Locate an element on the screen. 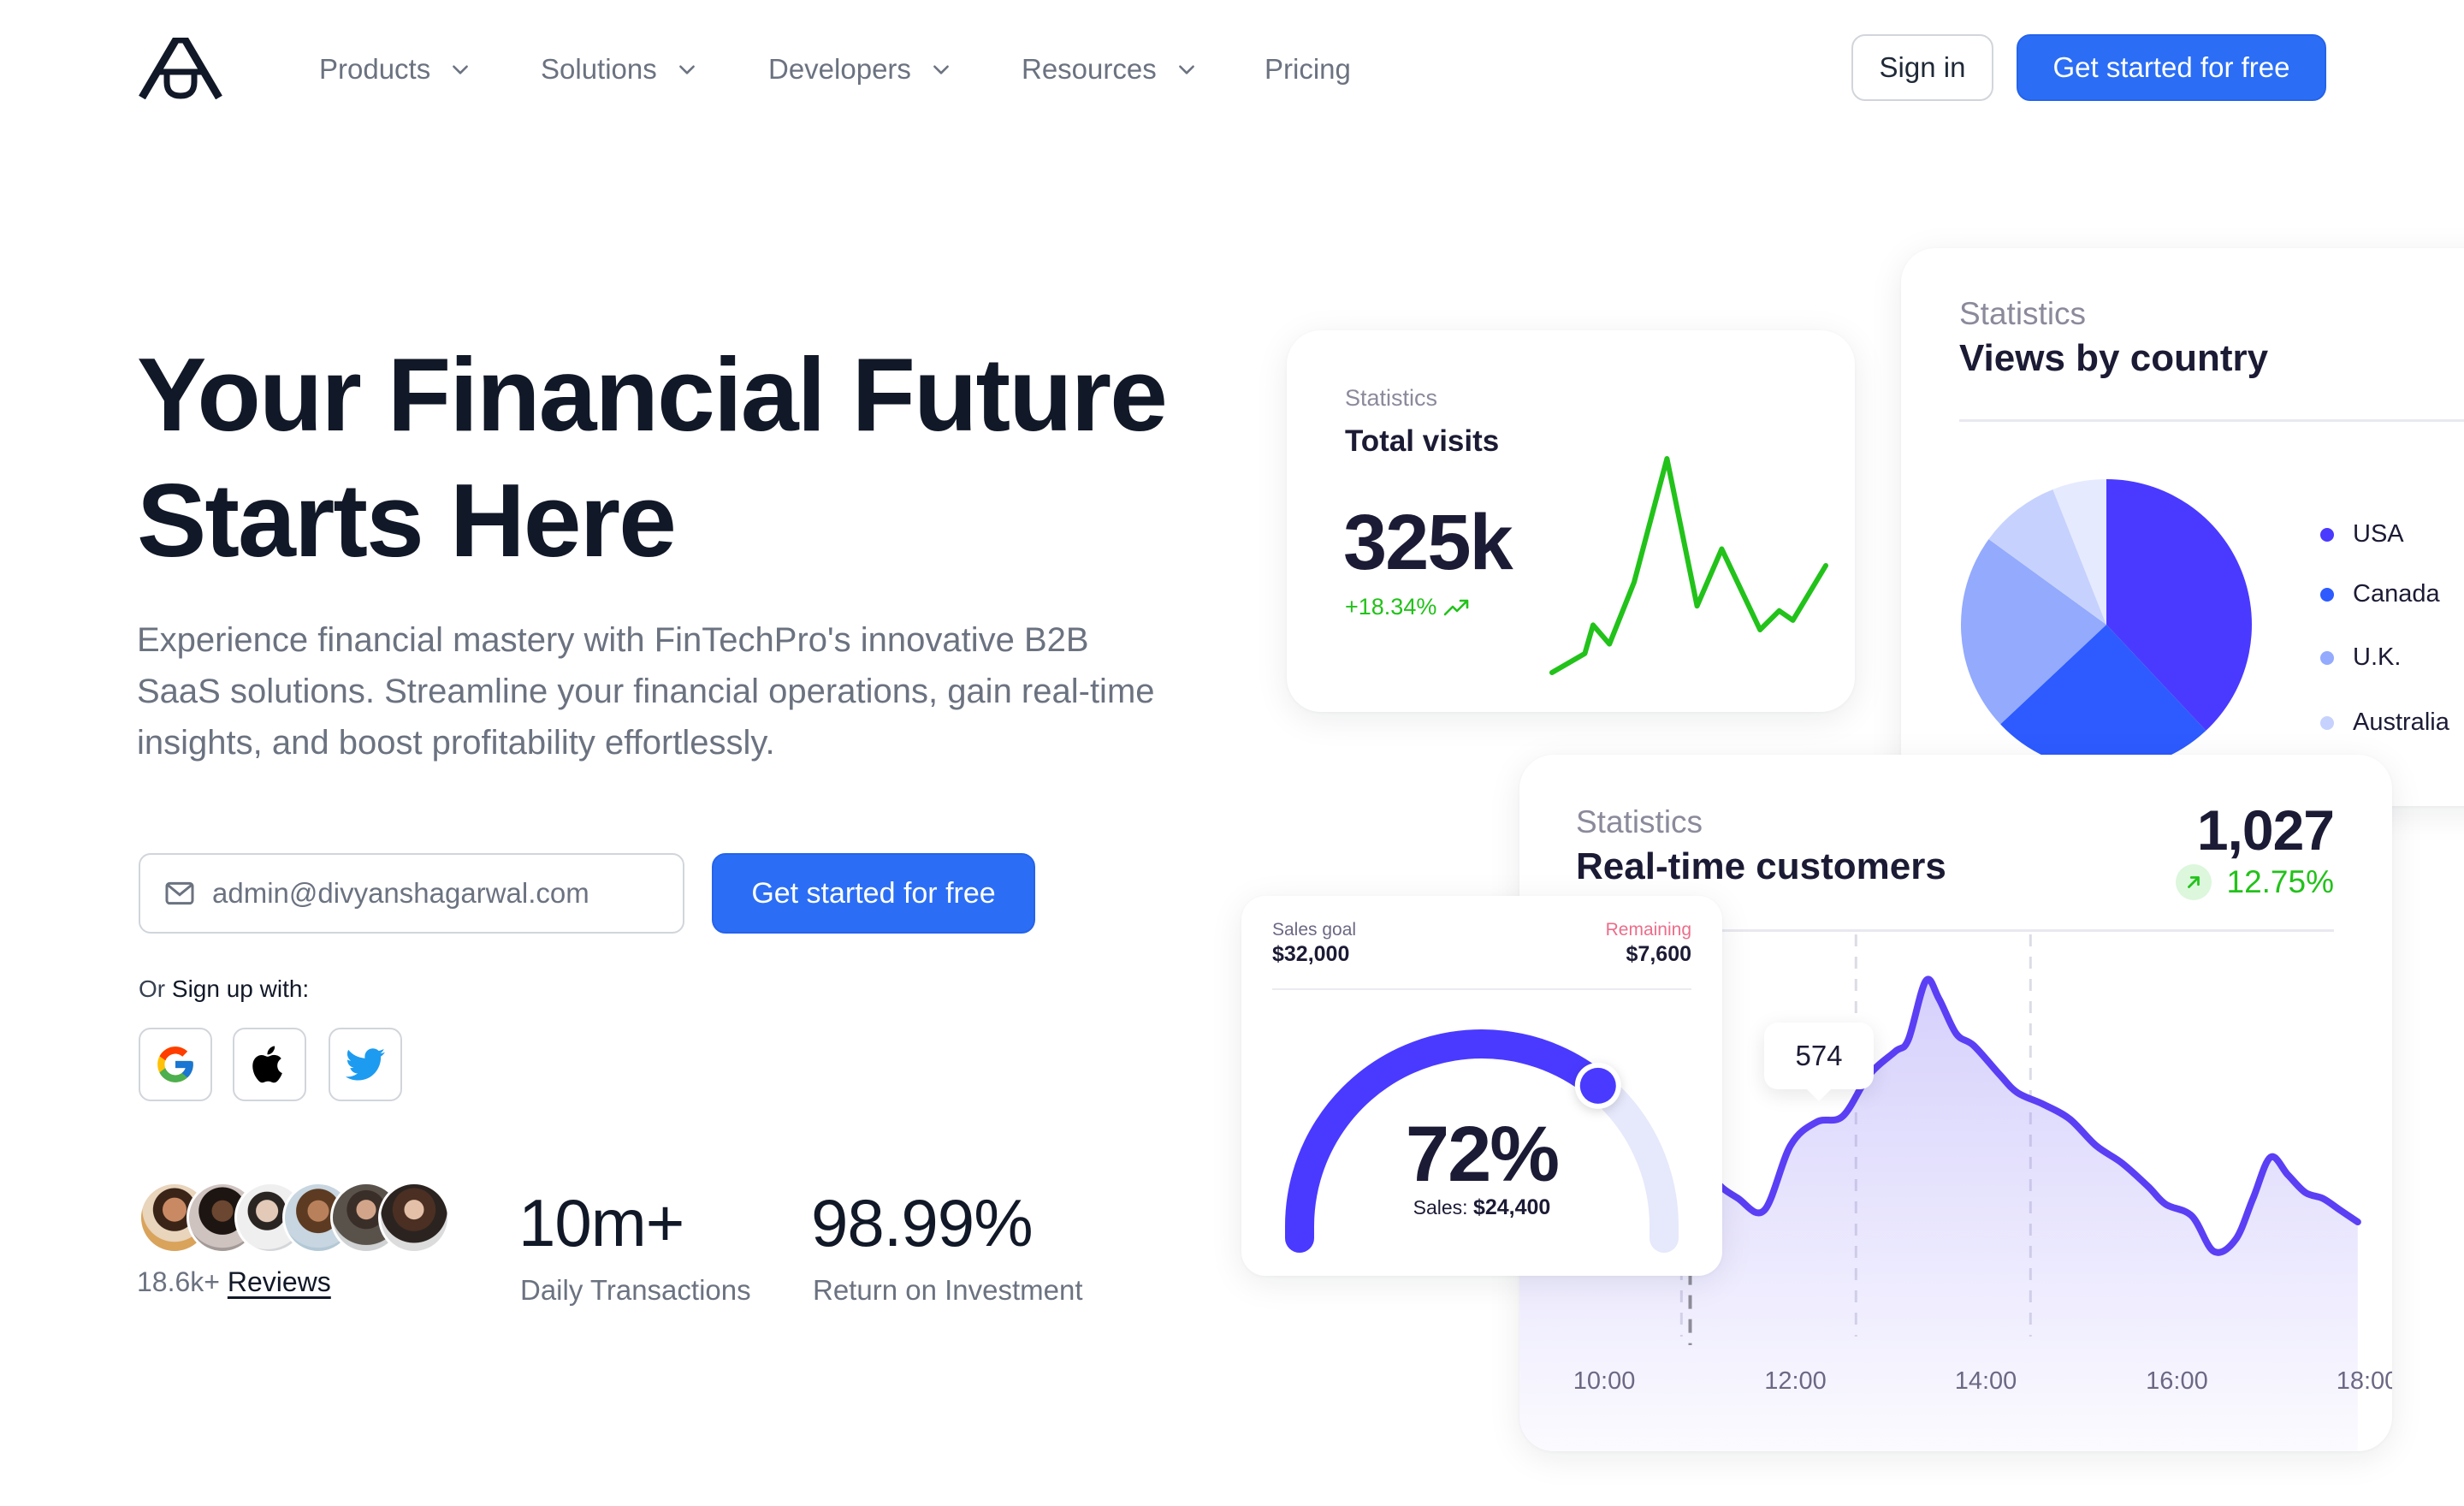 The width and height of the screenshot is (2464, 1506). apple-signup-button is located at coordinates (269, 1064).